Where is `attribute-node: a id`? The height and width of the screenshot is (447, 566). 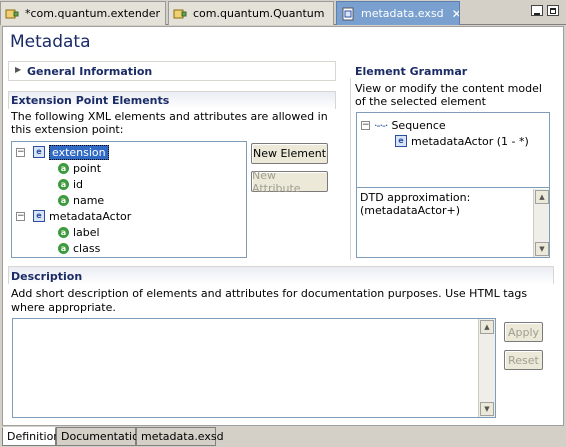
attribute-node: a id is located at coordinates (70, 184).